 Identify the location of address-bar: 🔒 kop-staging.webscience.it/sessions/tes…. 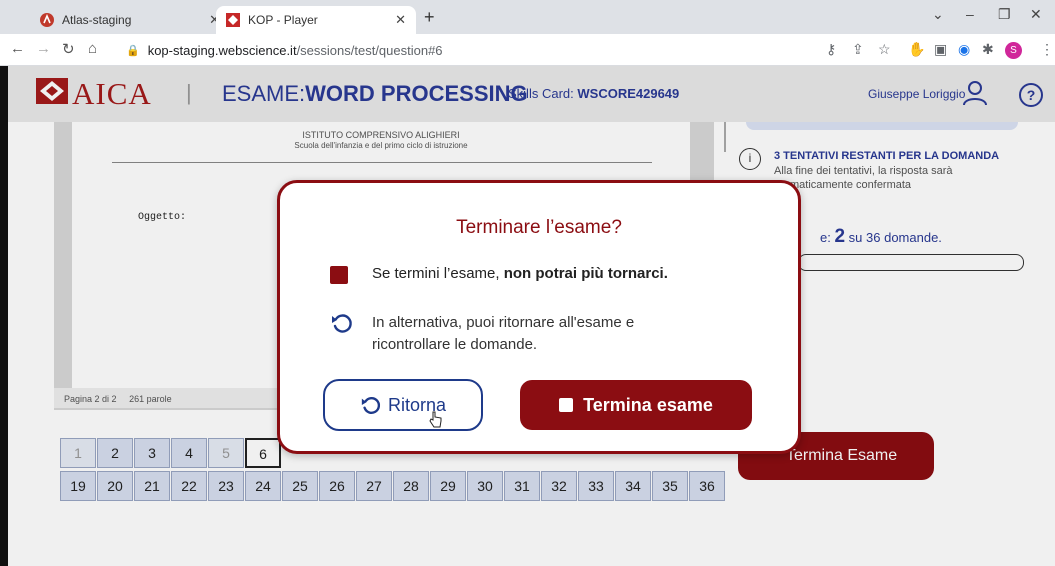
(466, 50).